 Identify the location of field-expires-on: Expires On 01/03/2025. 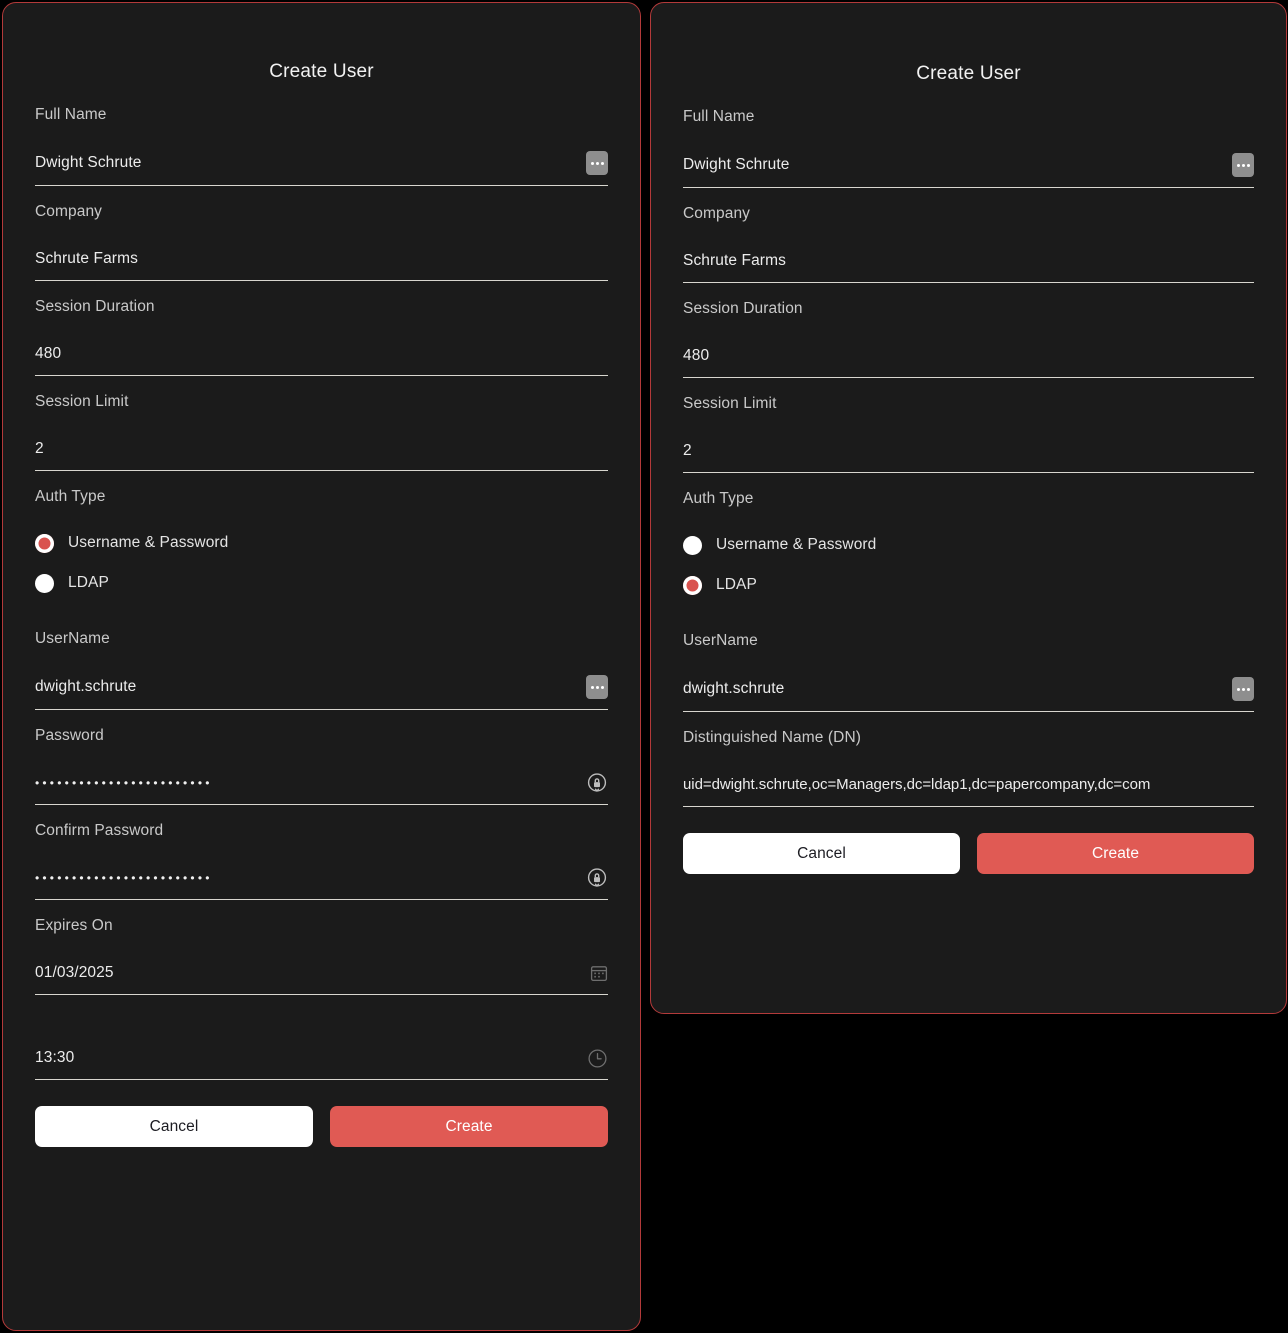
(321, 955).